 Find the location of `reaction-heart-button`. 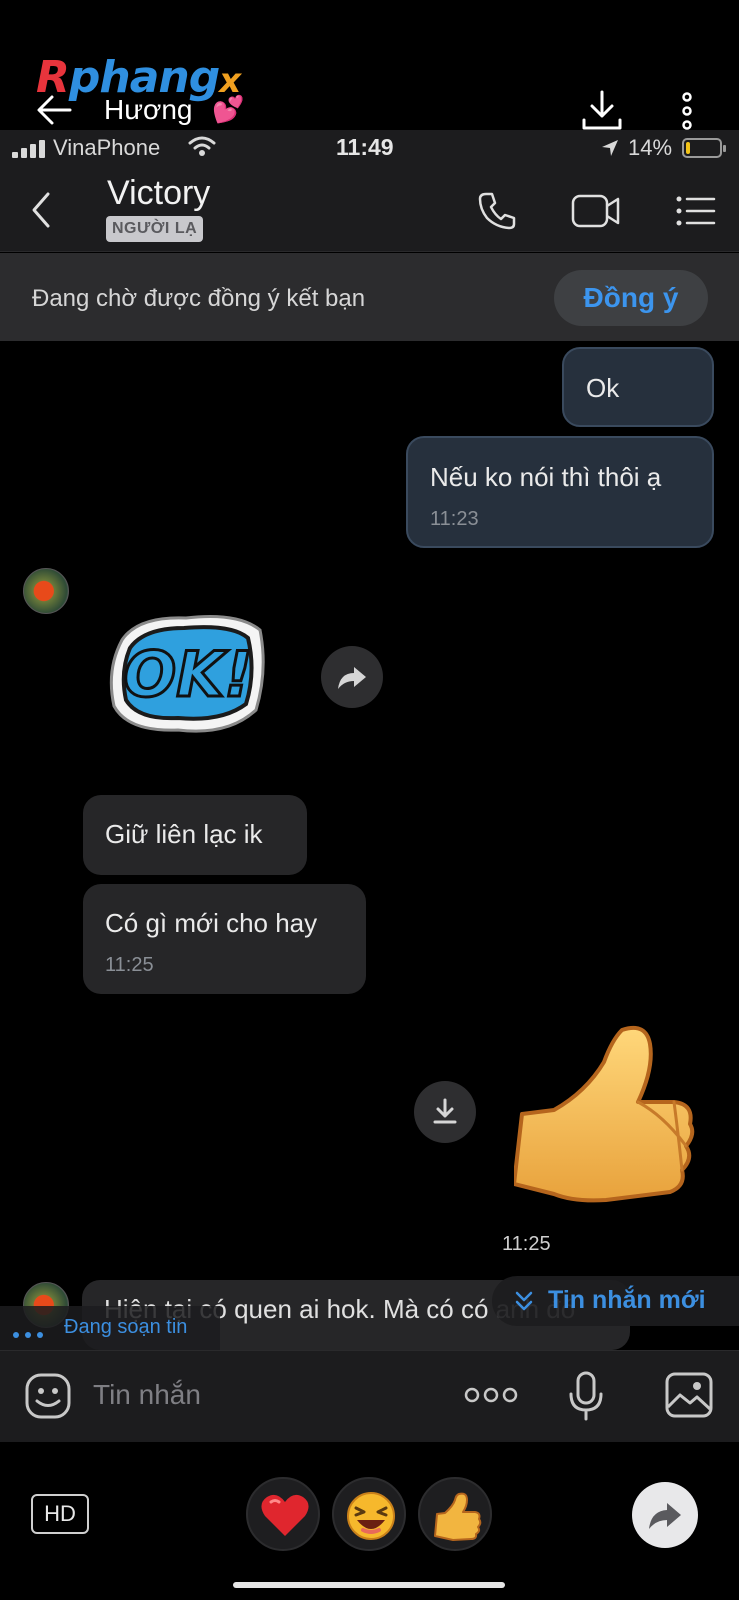

reaction-heart-button is located at coordinates (283, 1514).